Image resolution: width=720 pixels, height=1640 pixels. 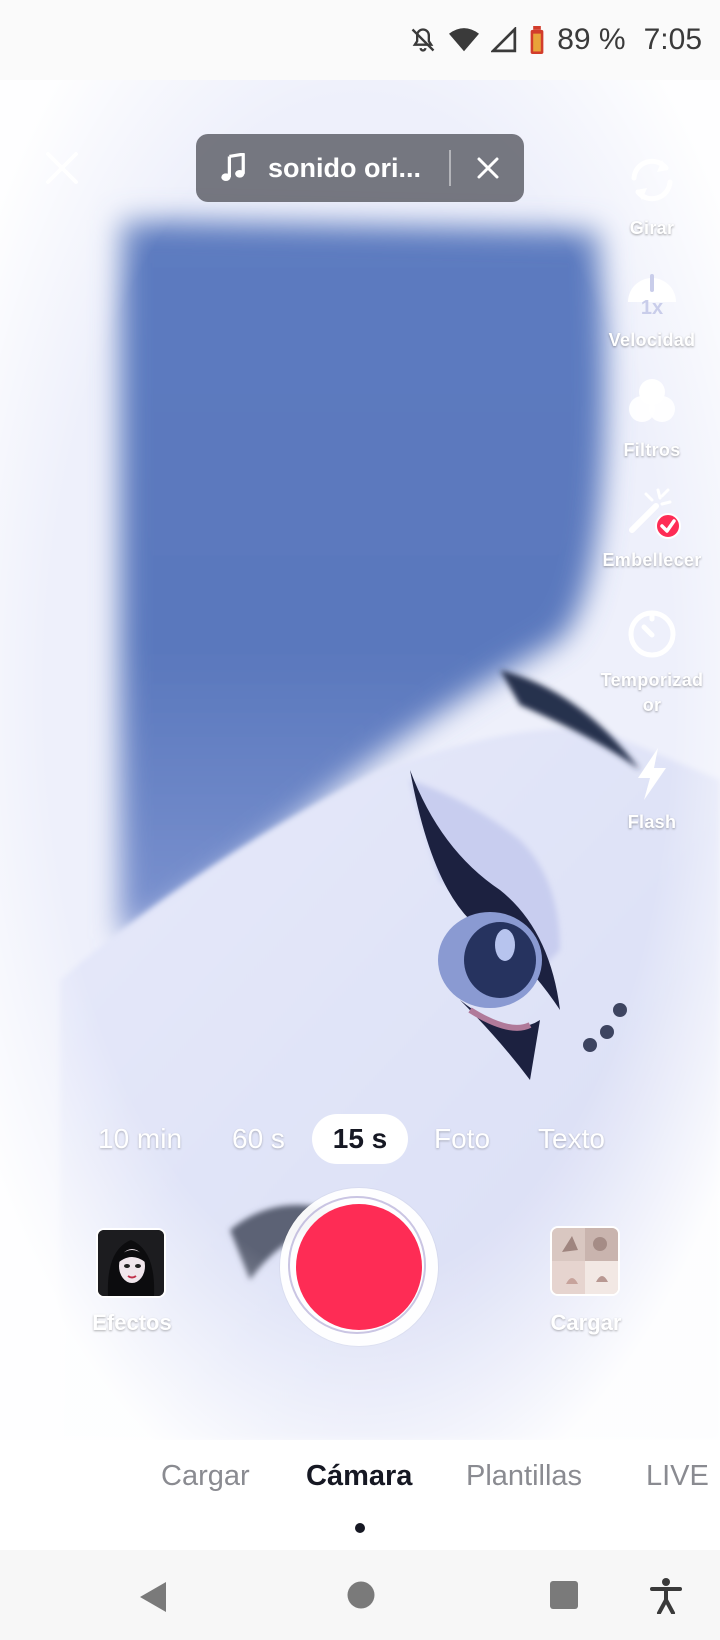 I want to click on flash-icon, so click(x=652, y=774).